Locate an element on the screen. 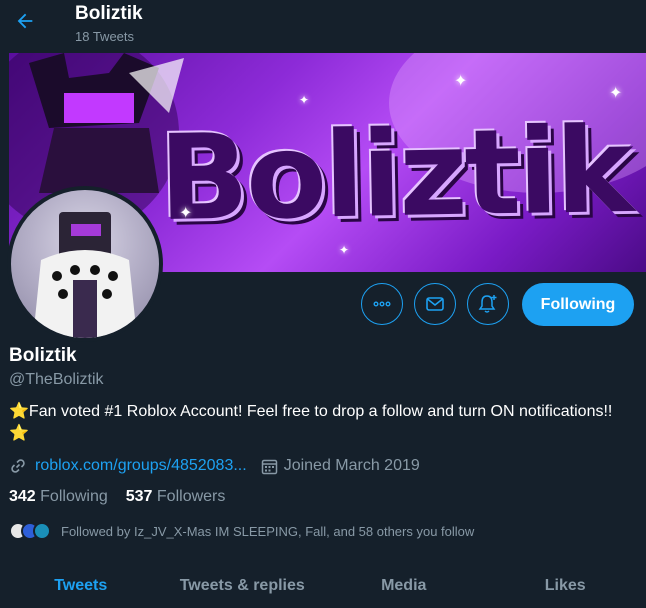 The height and width of the screenshot is (608, 646). profile-header: Boliztik 18 Tweets is located at coordinates (323, 26).